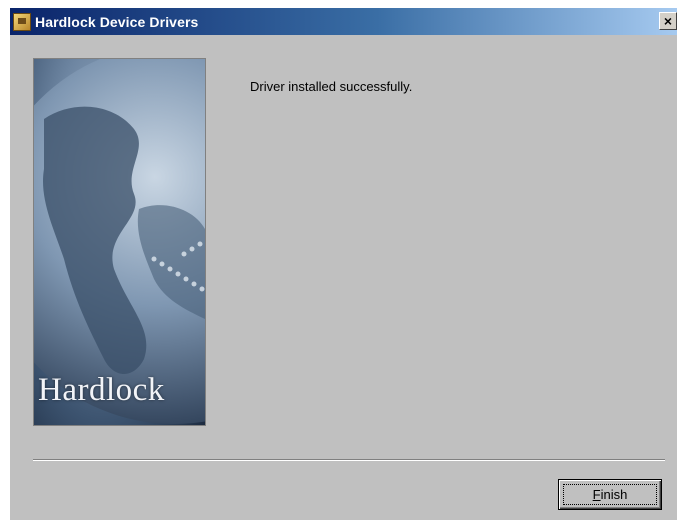  Describe the element at coordinates (614, 494) in the screenshot. I see `finish-button-label: inish` at that location.